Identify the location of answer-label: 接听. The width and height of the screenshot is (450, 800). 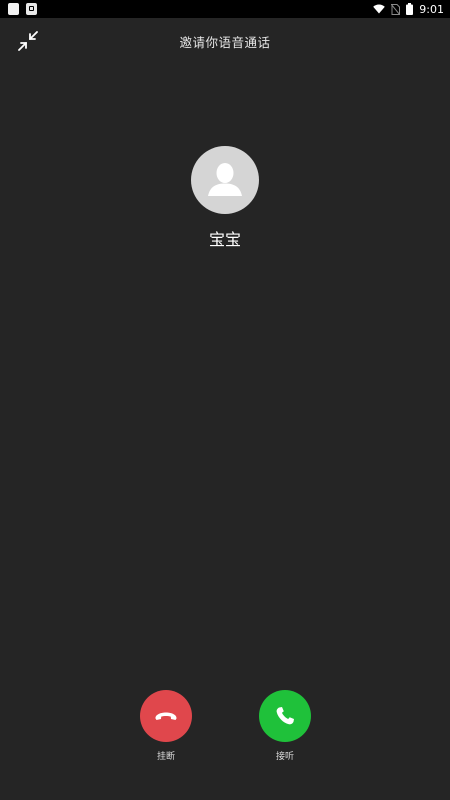
(284, 757).